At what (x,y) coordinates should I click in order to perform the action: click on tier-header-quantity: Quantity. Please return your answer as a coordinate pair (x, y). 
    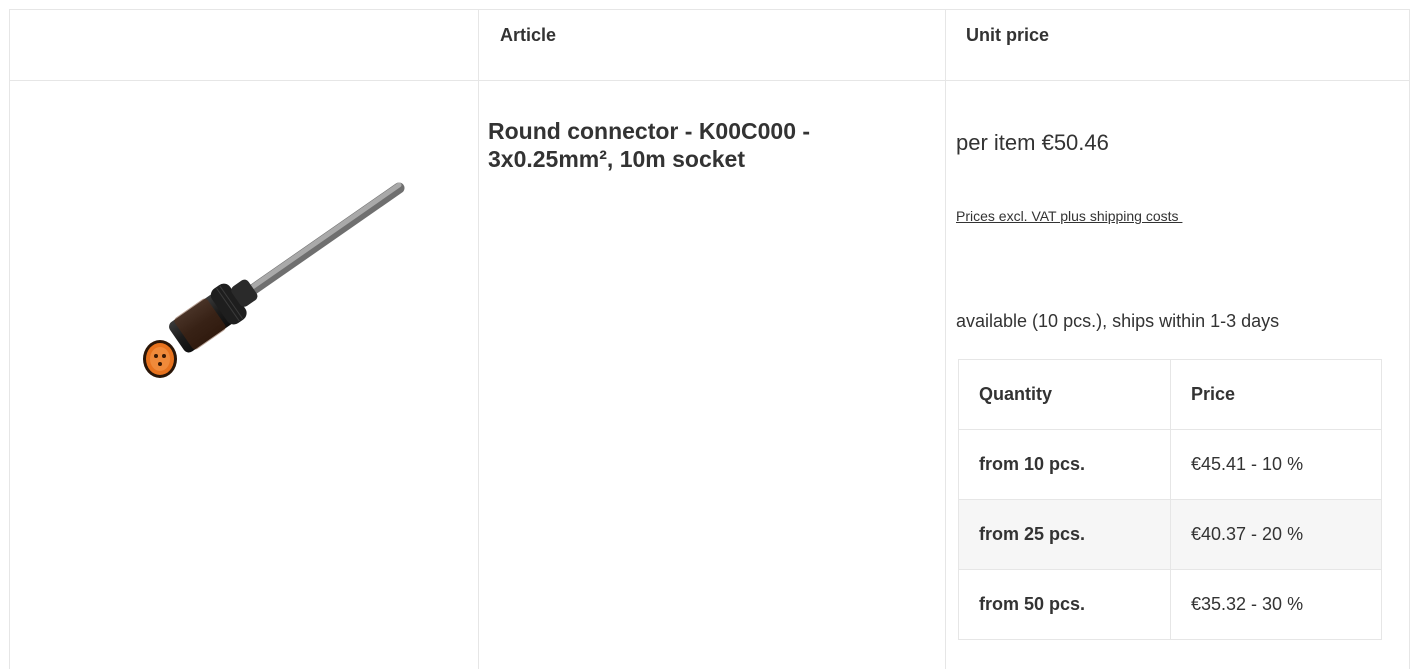
    Looking at the image, I should click on (1065, 394).